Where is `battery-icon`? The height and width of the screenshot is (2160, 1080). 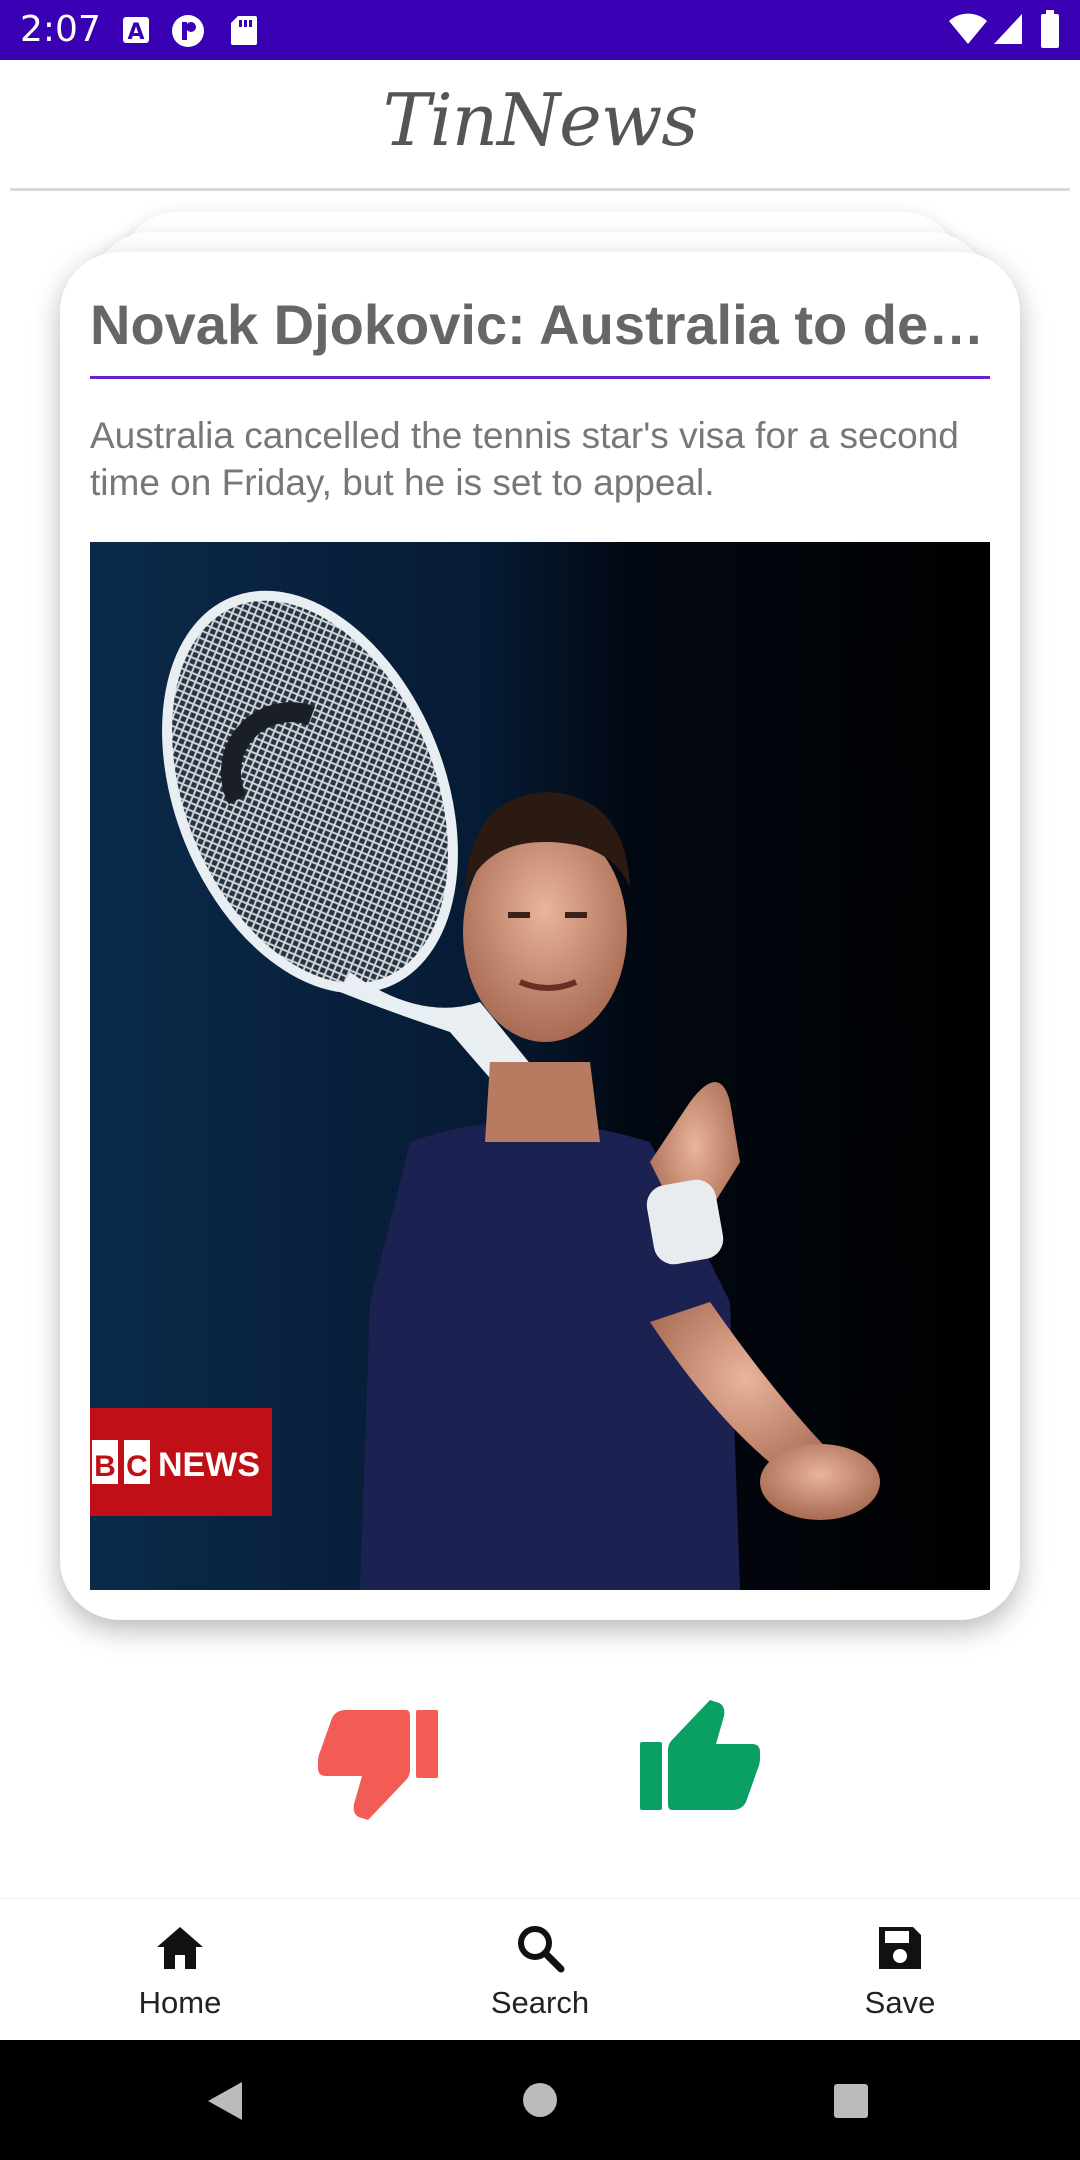
battery-icon is located at coordinates (1050, 31).